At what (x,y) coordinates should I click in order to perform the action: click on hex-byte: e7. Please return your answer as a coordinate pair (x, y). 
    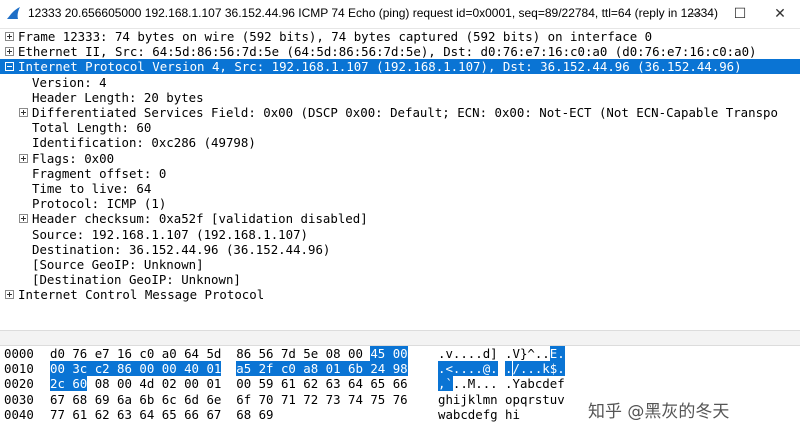
    Looking at the image, I should click on (102, 353).